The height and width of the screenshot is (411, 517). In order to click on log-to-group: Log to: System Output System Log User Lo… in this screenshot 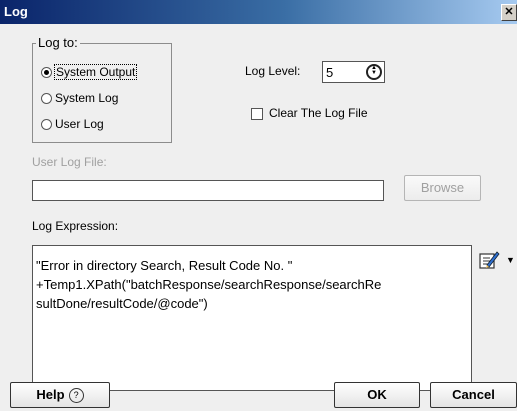, I will do `click(102, 89)`.